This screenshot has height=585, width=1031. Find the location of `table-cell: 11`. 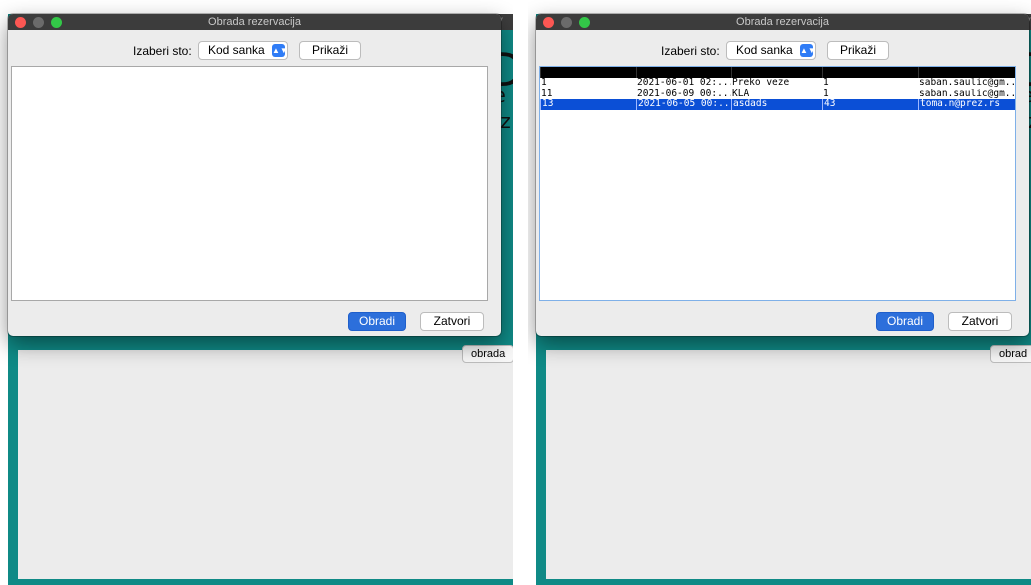

table-cell: 11 is located at coordinates (547, 93).